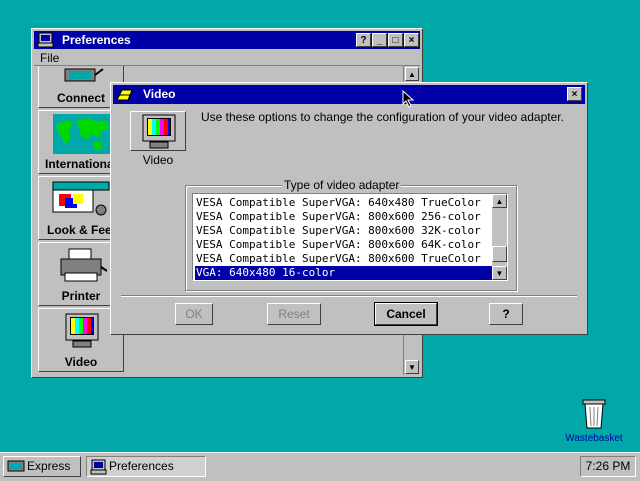  Describe the element at coordinates (406, 314) in the screenshot. I see `cancel-button: Cancel` at that location.